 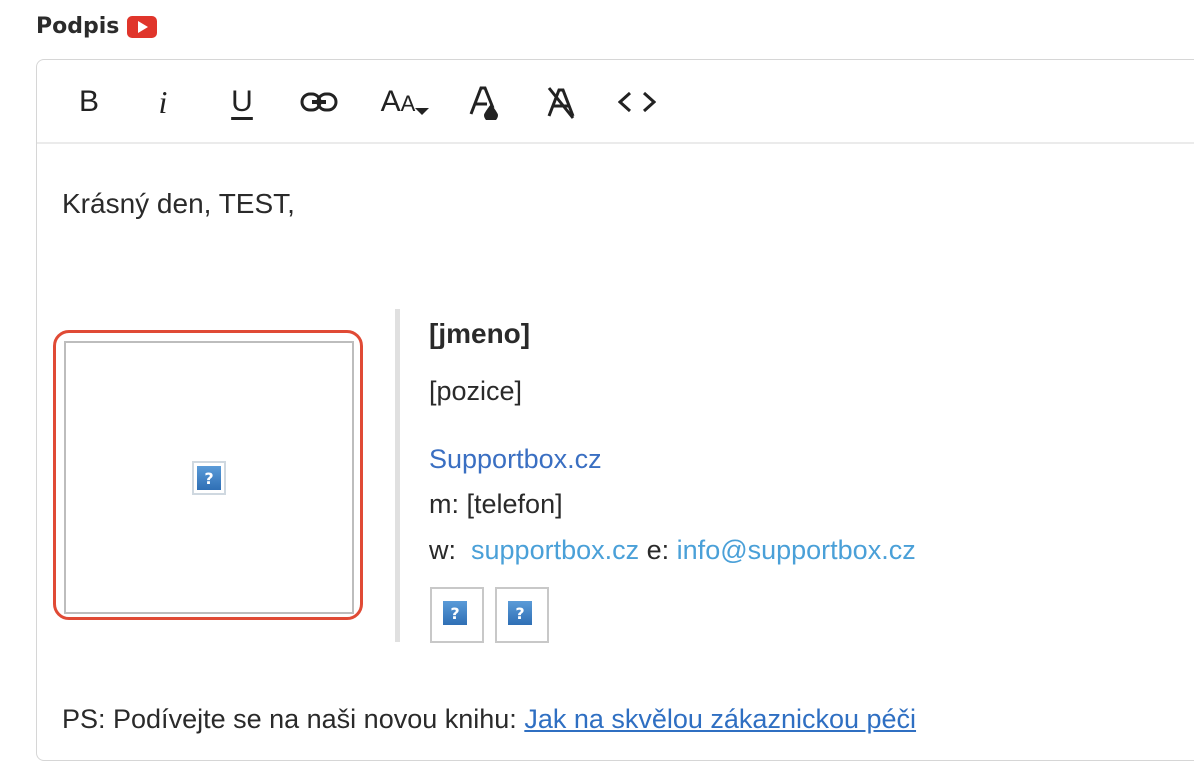 I want to click on web-label: w:, so click(x=442, y=550).